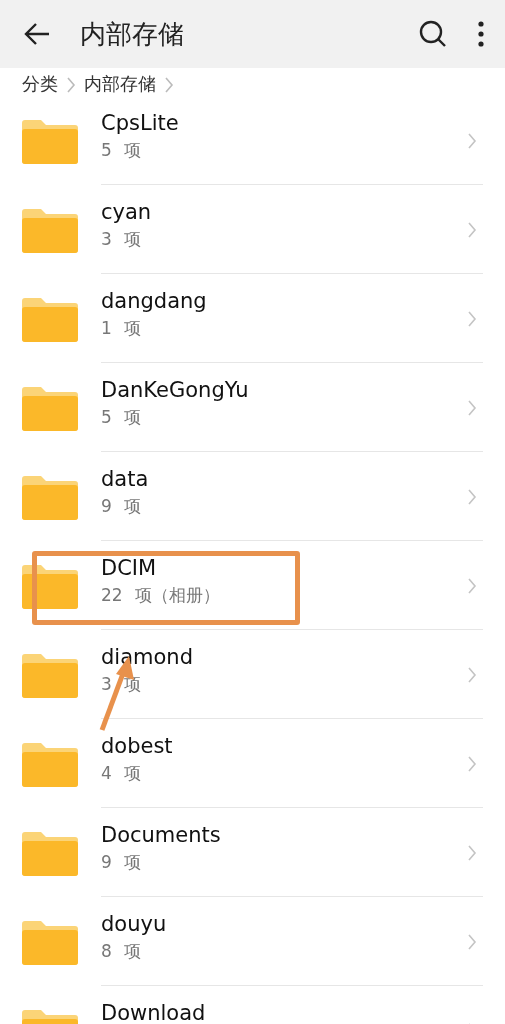 The image size is (505, 1024). What do you see at coordinates (140, 123) in the screenshot?
I see `folder-name: CpsLite` at bounding box center [140, 123].